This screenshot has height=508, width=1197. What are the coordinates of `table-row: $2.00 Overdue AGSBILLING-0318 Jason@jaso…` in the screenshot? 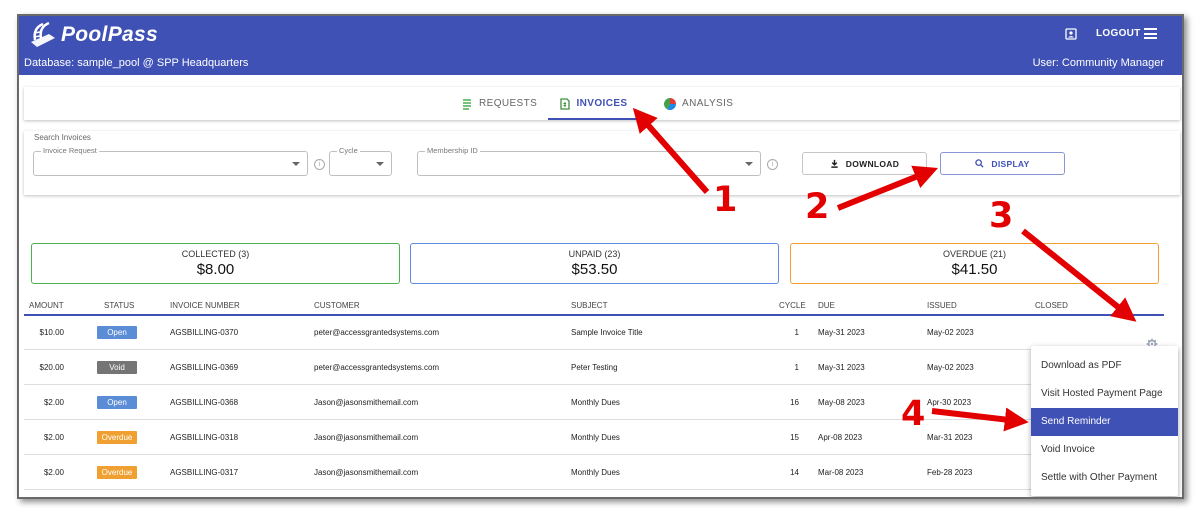 It's located at (594, 437).